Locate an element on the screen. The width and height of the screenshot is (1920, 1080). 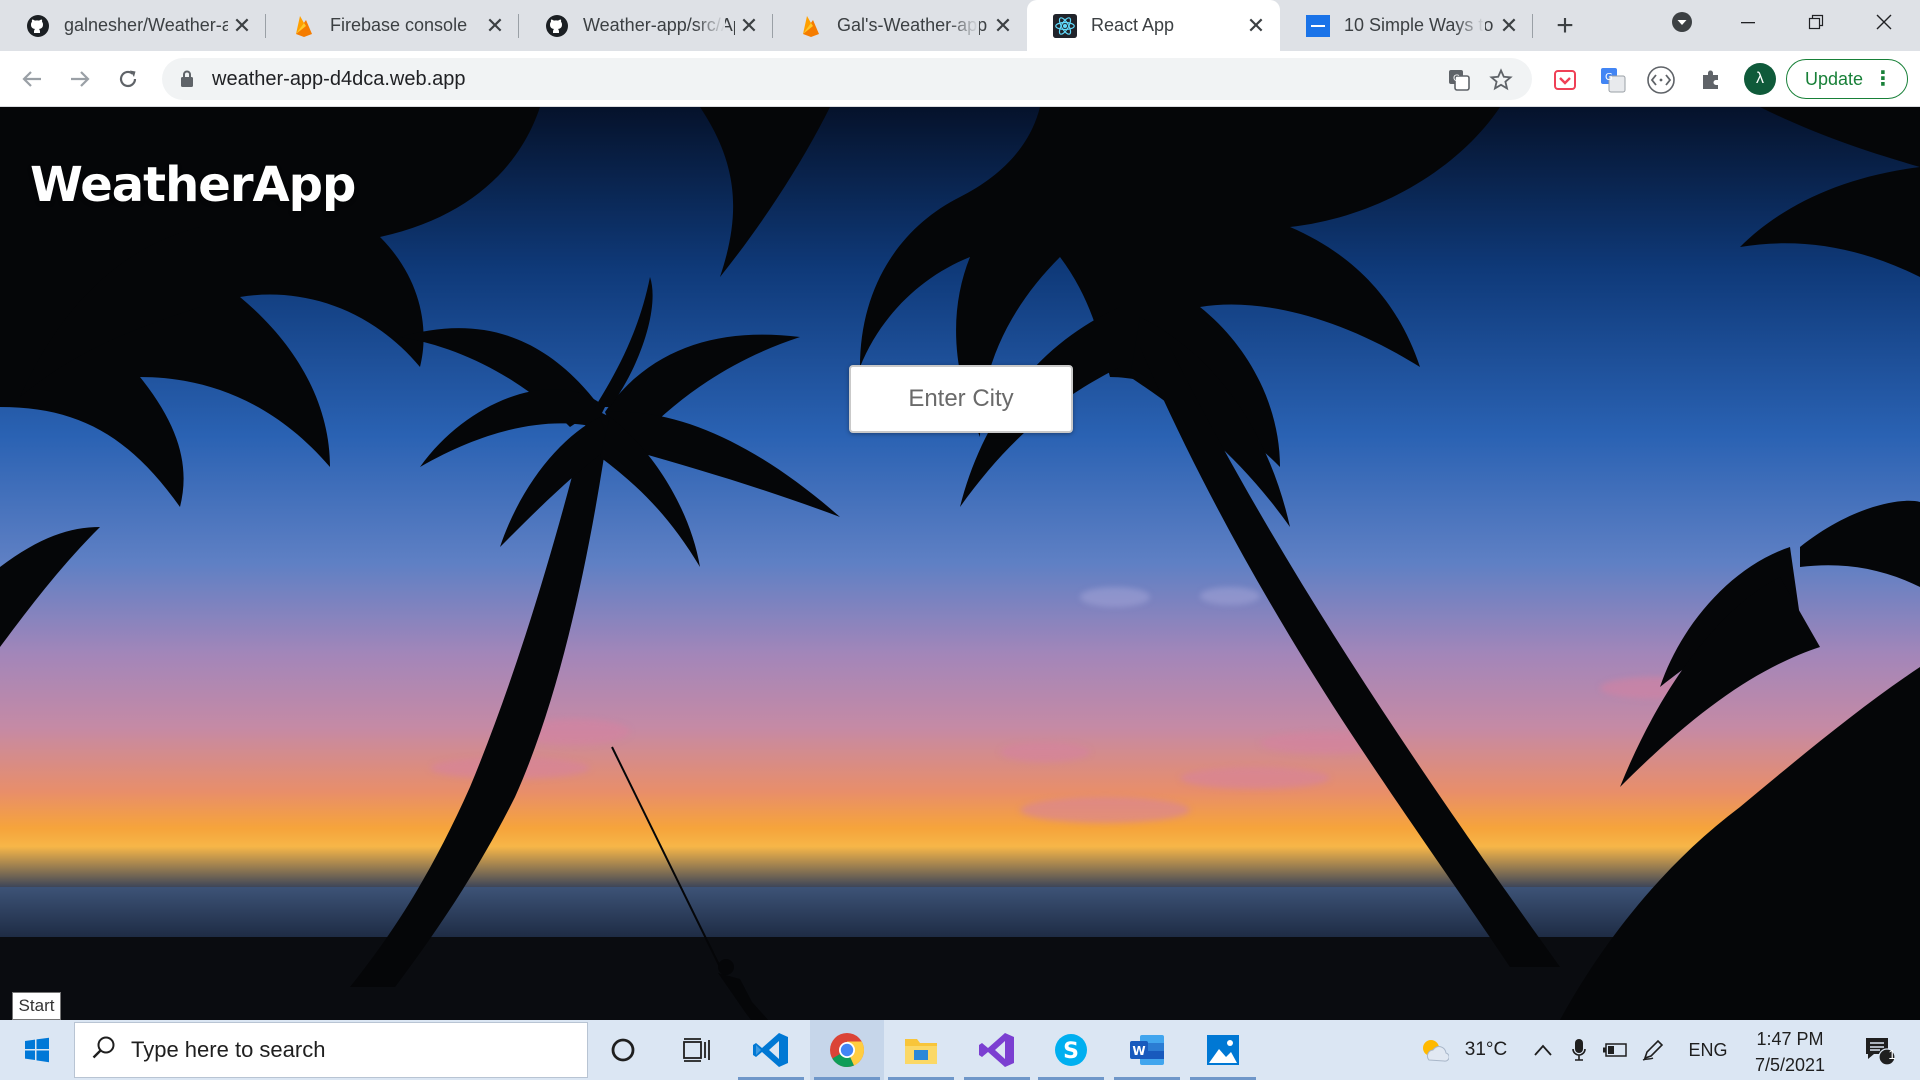
chrome-app-button is located at coordinates (847, 1050).